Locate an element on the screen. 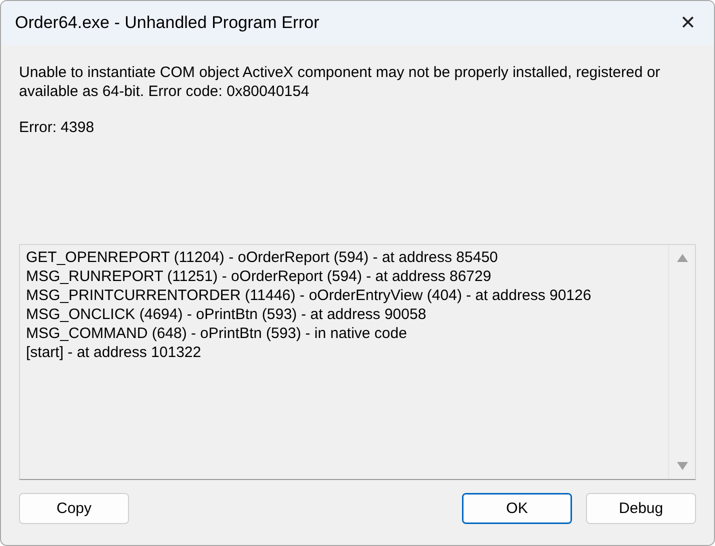 This screenshot has width=715, height=546. error-code: Error: 4398 is located at coordinates (57, 127).